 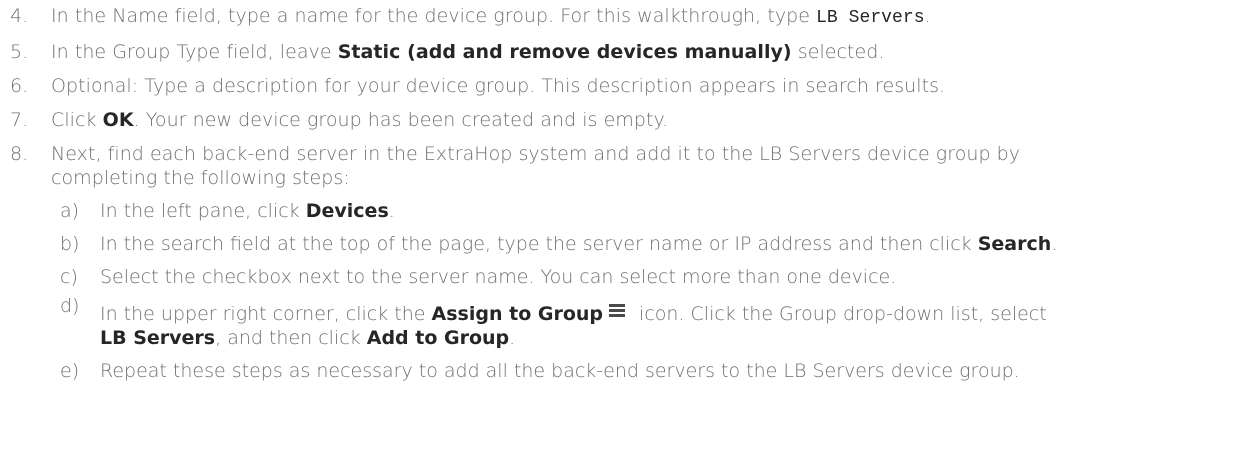 What do you see at coordinates (70, 211) in the screenshot?
I see `substep-letter: a)` at bounding box center [70, 211].